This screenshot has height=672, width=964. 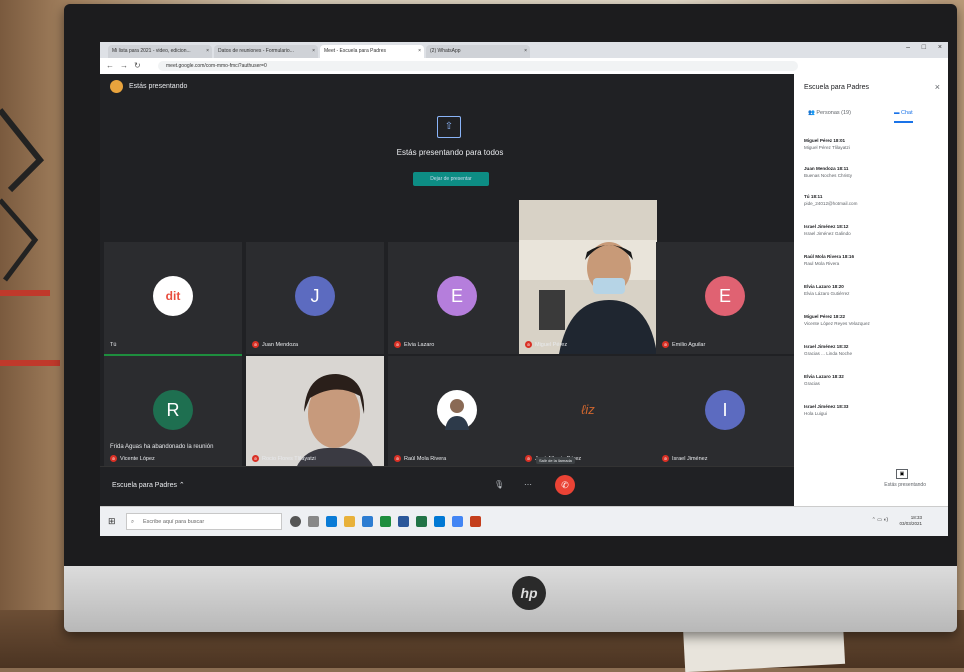 I want to click on browser-tab-active: Meet - Escuela para Padres ×, so click(x=372, y=51).